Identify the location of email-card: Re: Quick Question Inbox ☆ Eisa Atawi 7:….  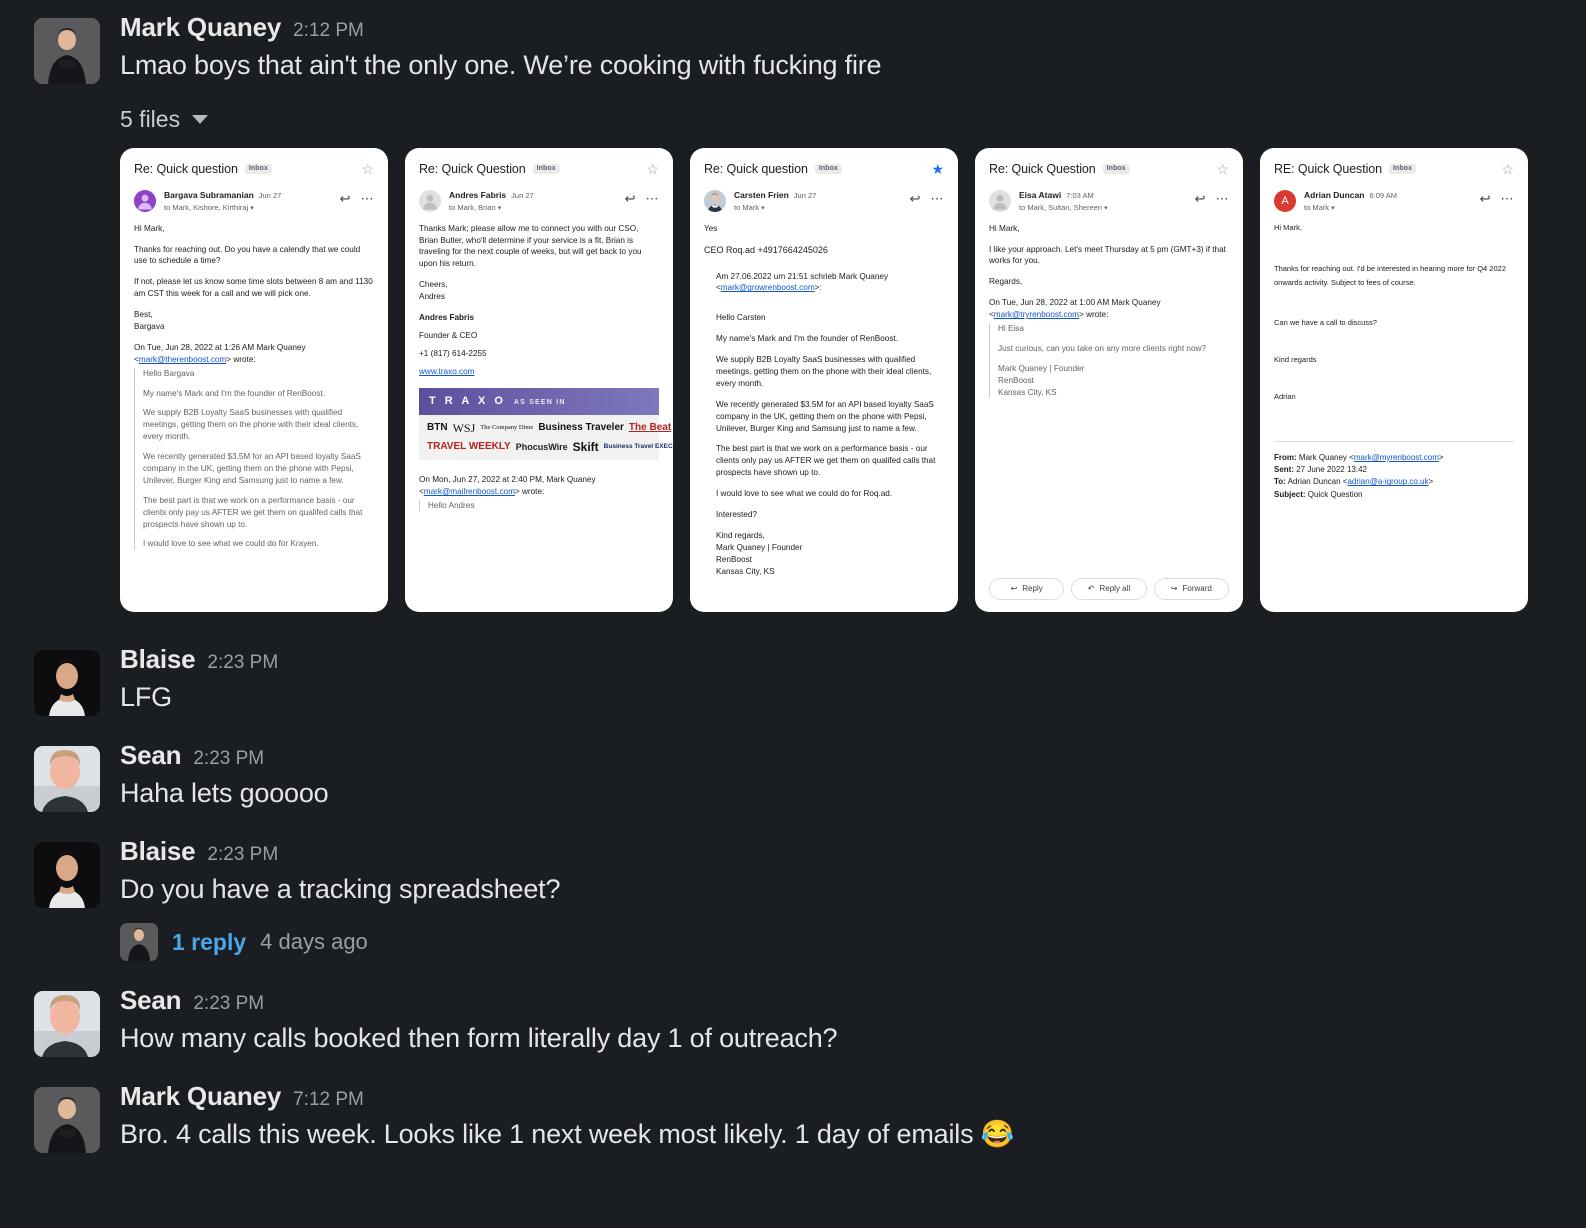
(1109, 379).